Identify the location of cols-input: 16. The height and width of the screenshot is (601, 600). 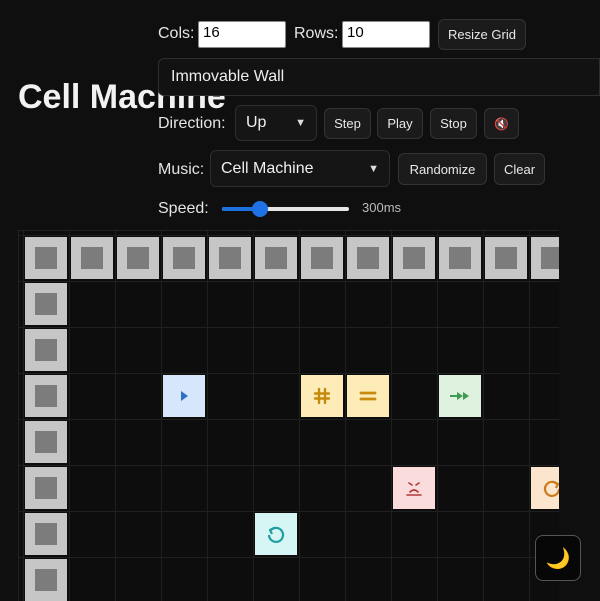
(242, 34).